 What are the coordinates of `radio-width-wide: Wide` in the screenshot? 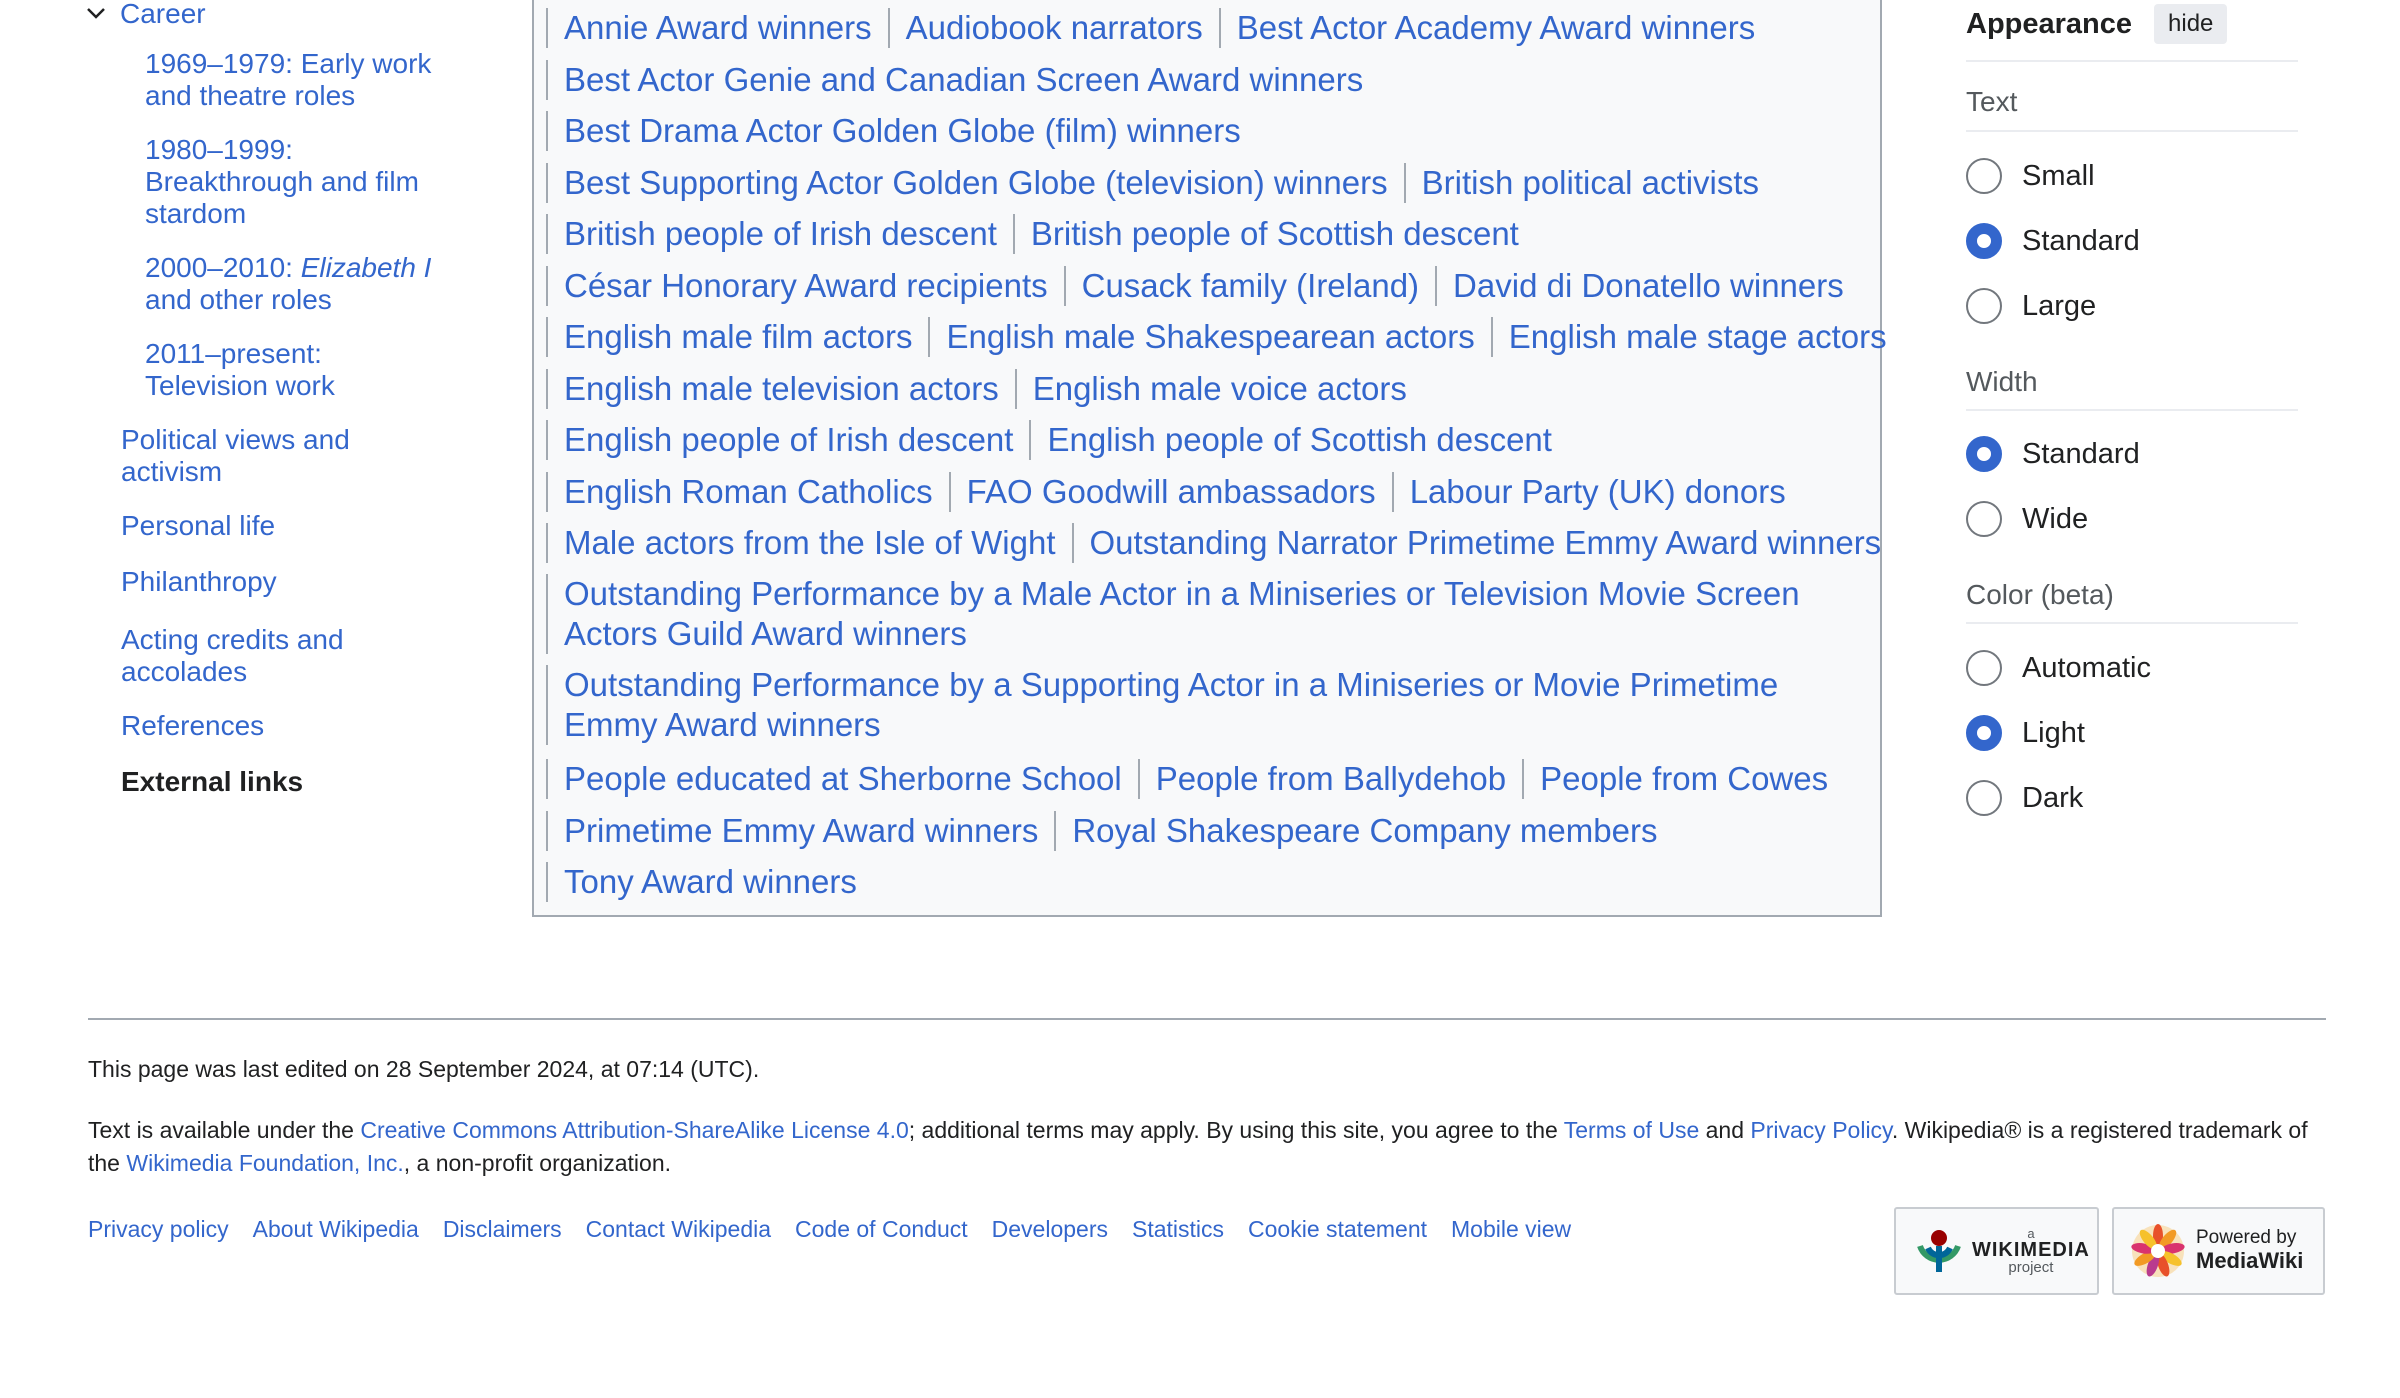 It's located at (2027, 519).